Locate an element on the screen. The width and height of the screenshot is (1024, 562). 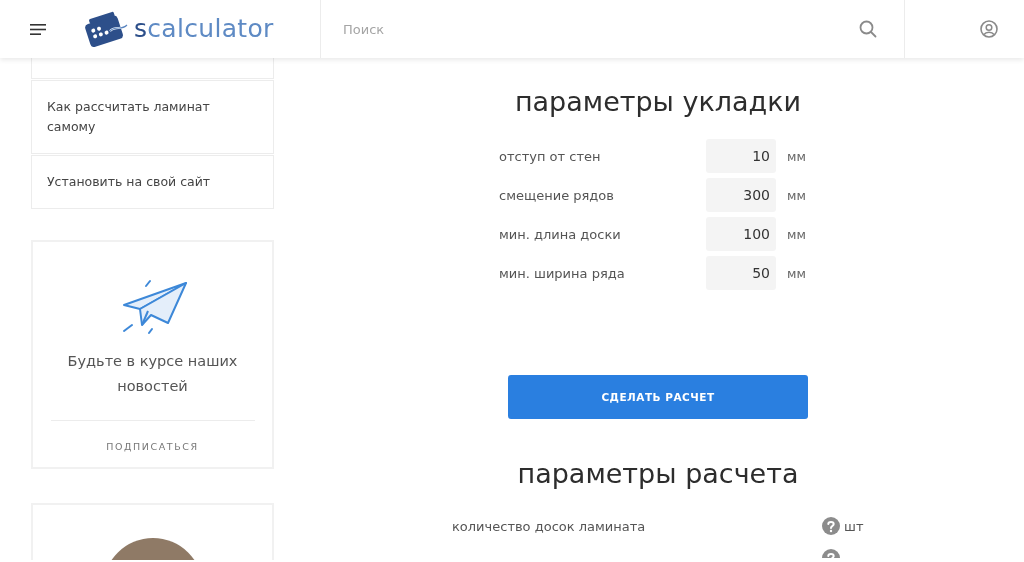
number-field: 50 is located at coordinates (741, 273).